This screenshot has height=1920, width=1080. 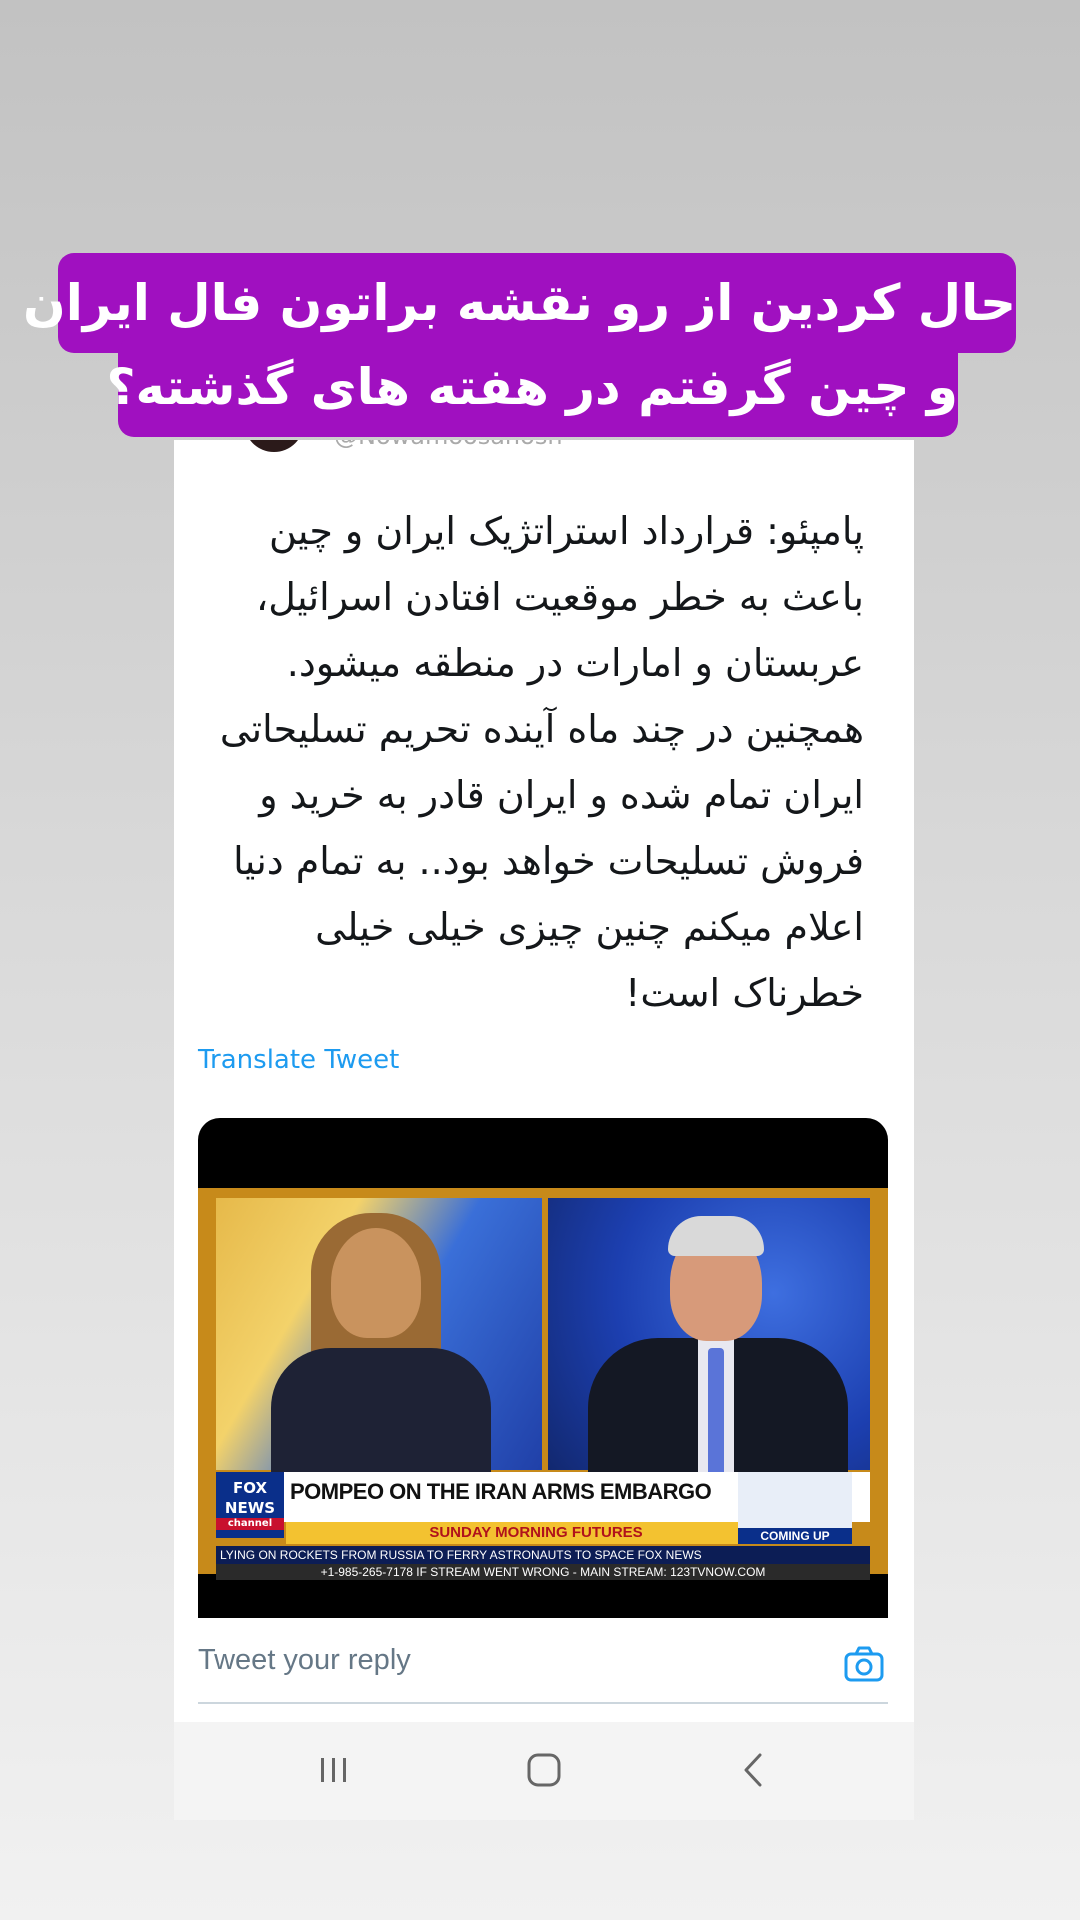 I want to click on anchor-body, so click(x=381, y=1413).